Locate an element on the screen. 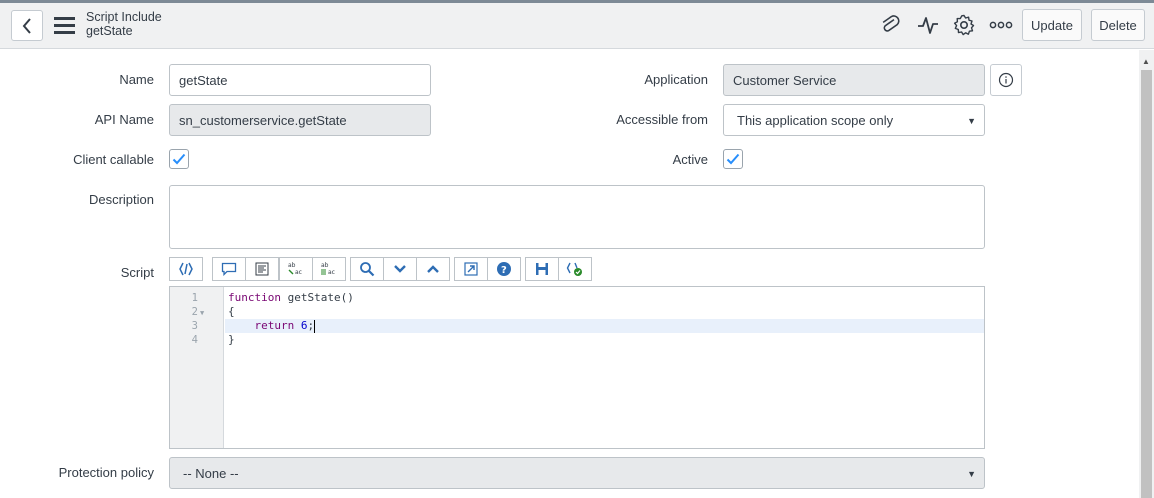  code-text: ; is located at coordinates (311, 325).